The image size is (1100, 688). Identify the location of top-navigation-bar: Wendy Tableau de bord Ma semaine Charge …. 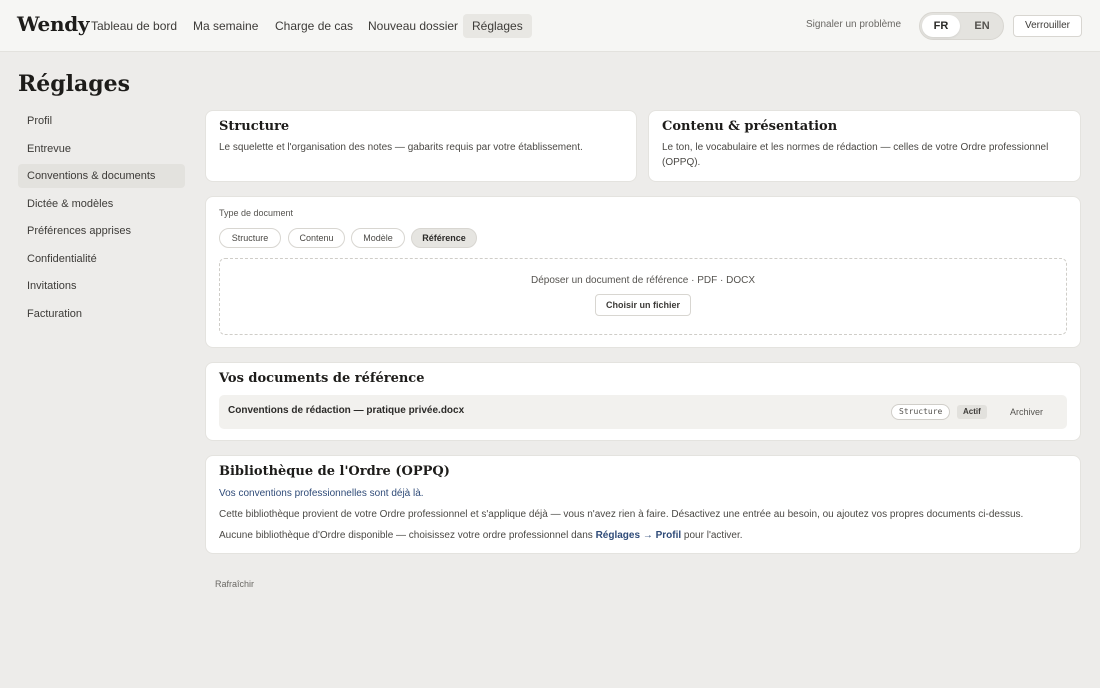
(550, 26).